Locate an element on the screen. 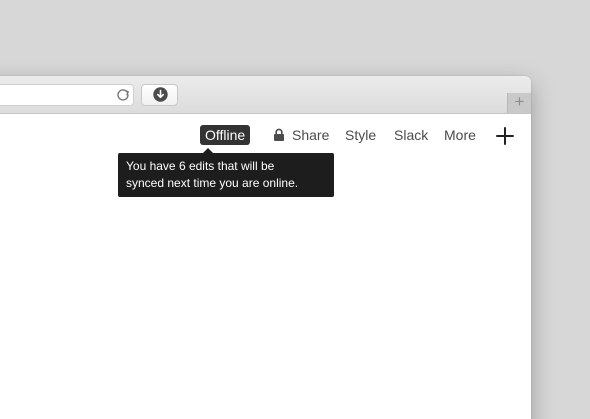  tooltip-line-2: synced next time you are online. is located at coordinates (212, 183).